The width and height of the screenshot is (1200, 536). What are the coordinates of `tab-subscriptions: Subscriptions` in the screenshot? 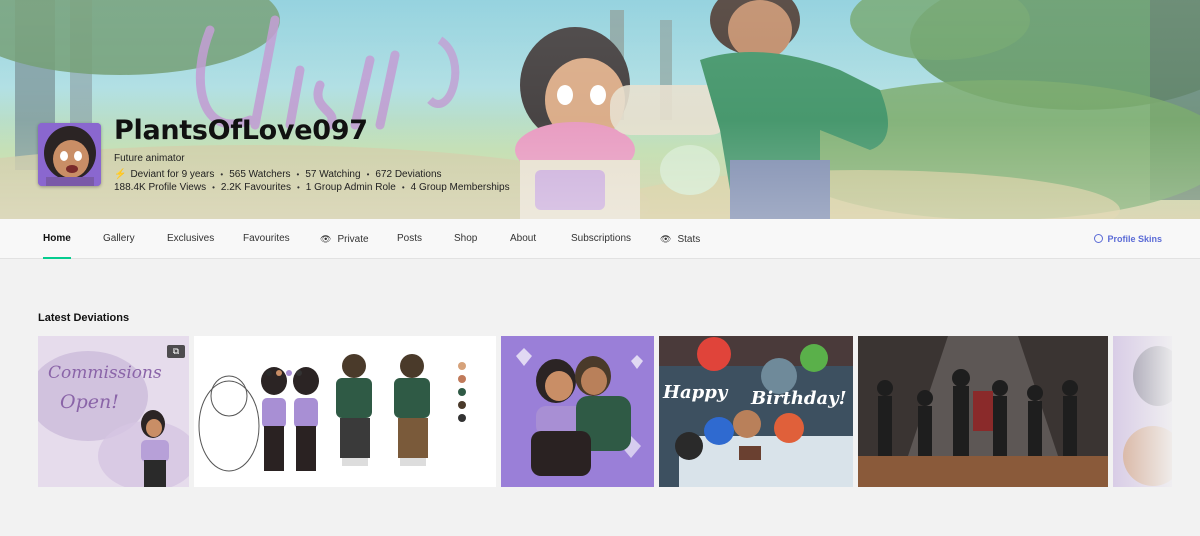 It's located at (601, 239).